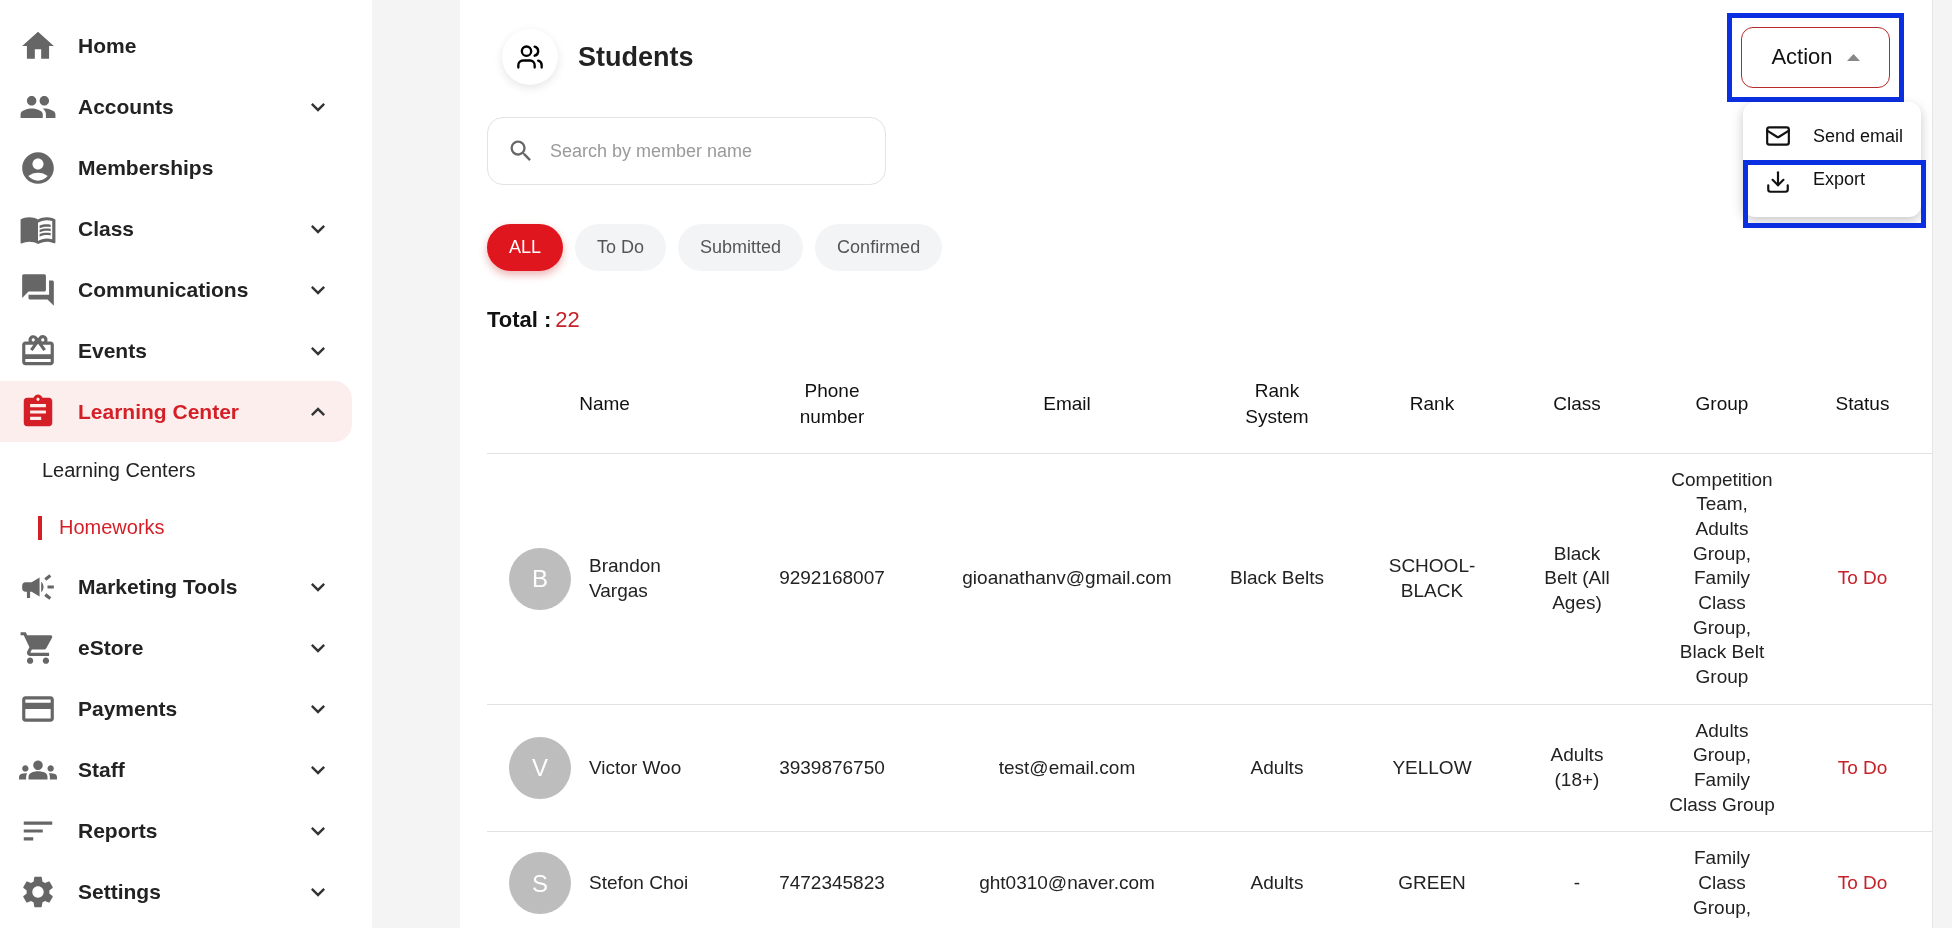 This screenshot has width=1952, height=928. I want to click on rank-cell: YELLOW, so click(1432, 768).